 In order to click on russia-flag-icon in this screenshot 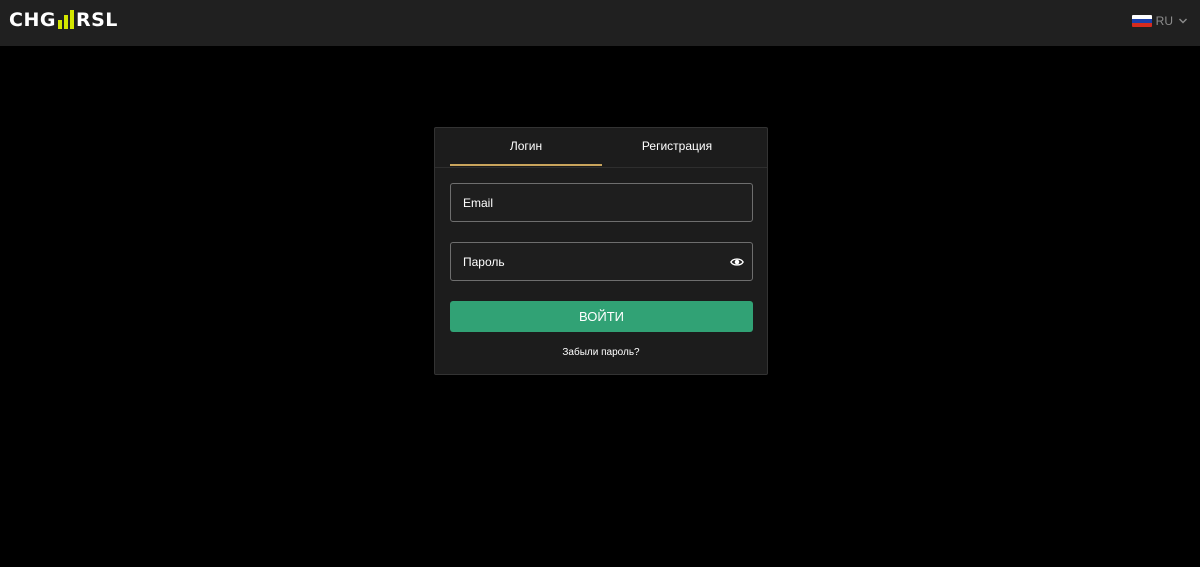, I will do `click(1141, 21)`.